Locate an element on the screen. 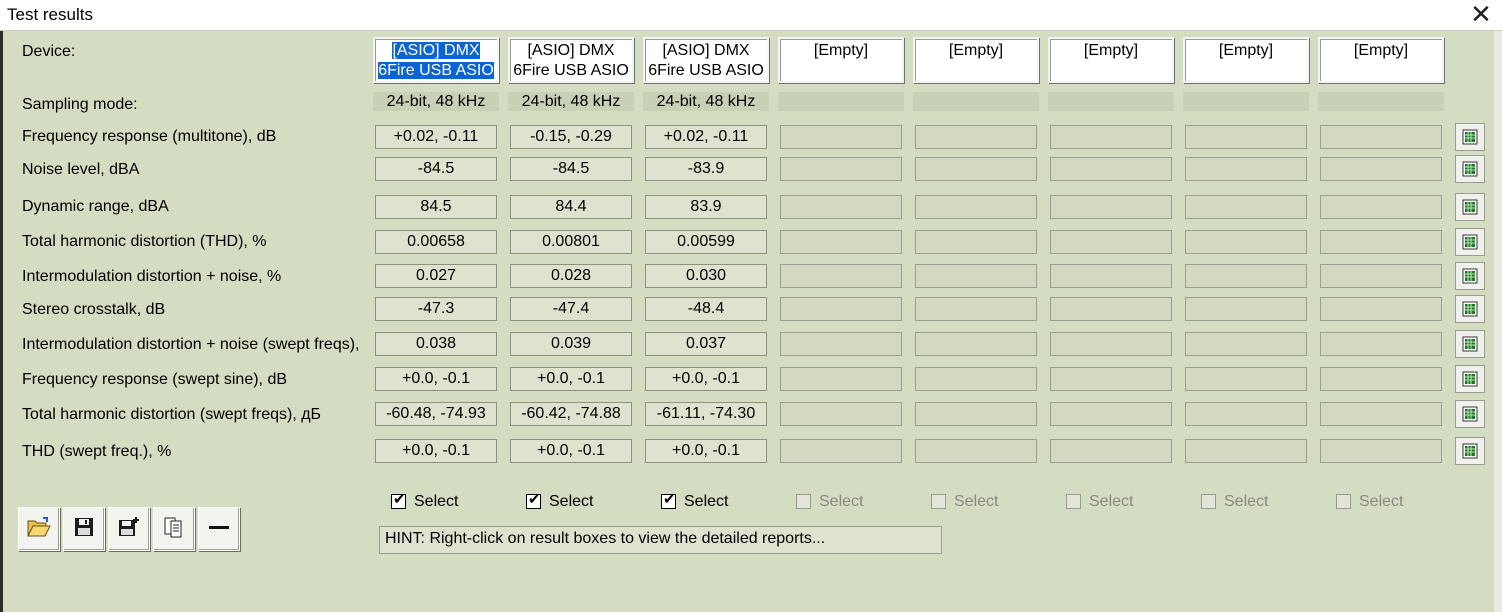 Image resolution: width=1502 pixels, height=612 pixels. result-cell: 0.00801 is located at coordinates (571, 242).